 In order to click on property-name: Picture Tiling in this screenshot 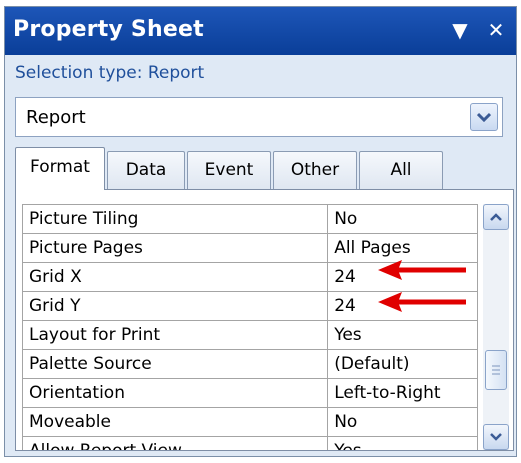, I will do `click(175, 219)`.